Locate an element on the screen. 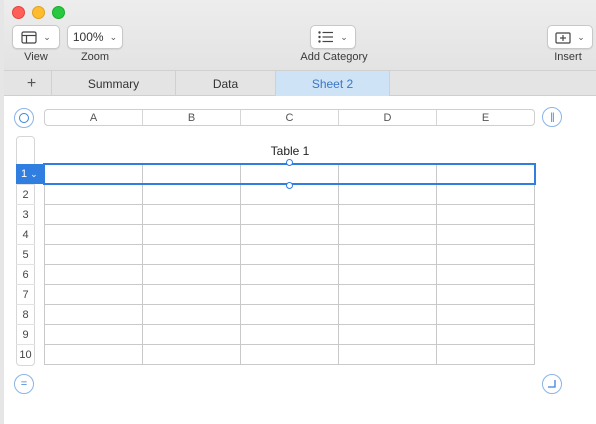 The height and width of the screenshot is (424, 596). tab-data: Data is located at coordinates (226, 83).